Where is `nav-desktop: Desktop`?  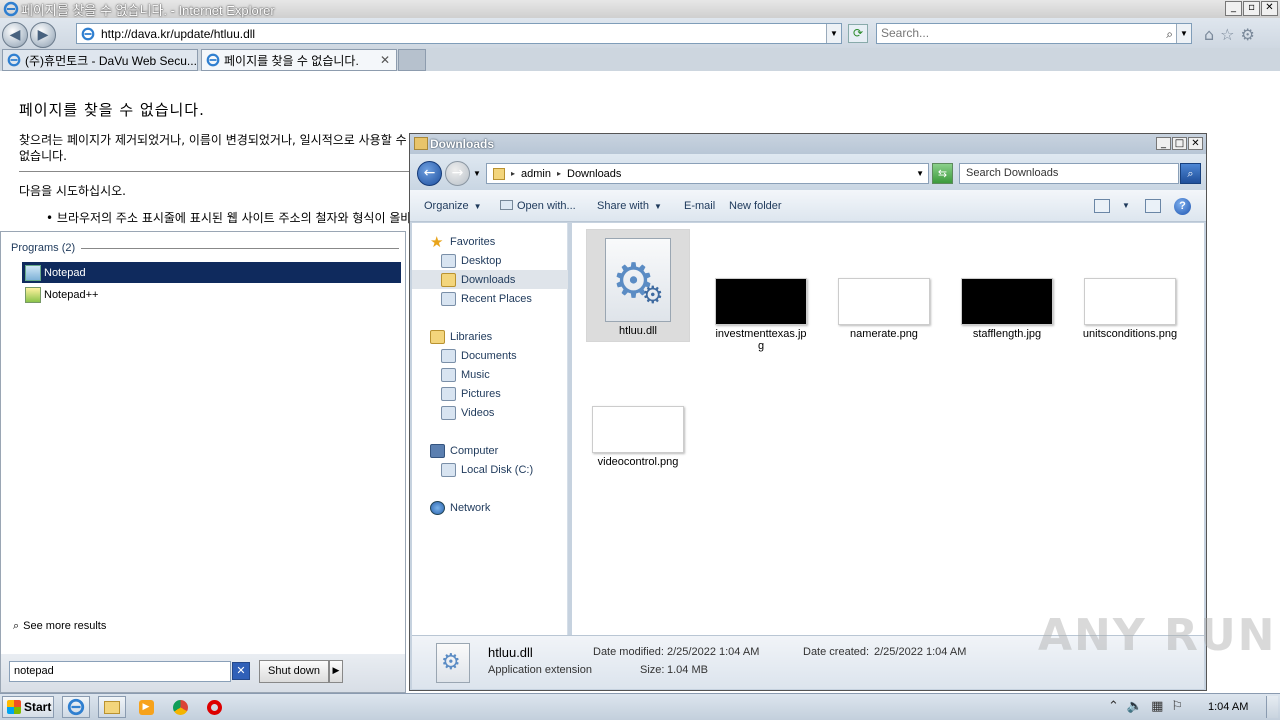 nav-desktop: Desktop is located at coordinates (490, 260).